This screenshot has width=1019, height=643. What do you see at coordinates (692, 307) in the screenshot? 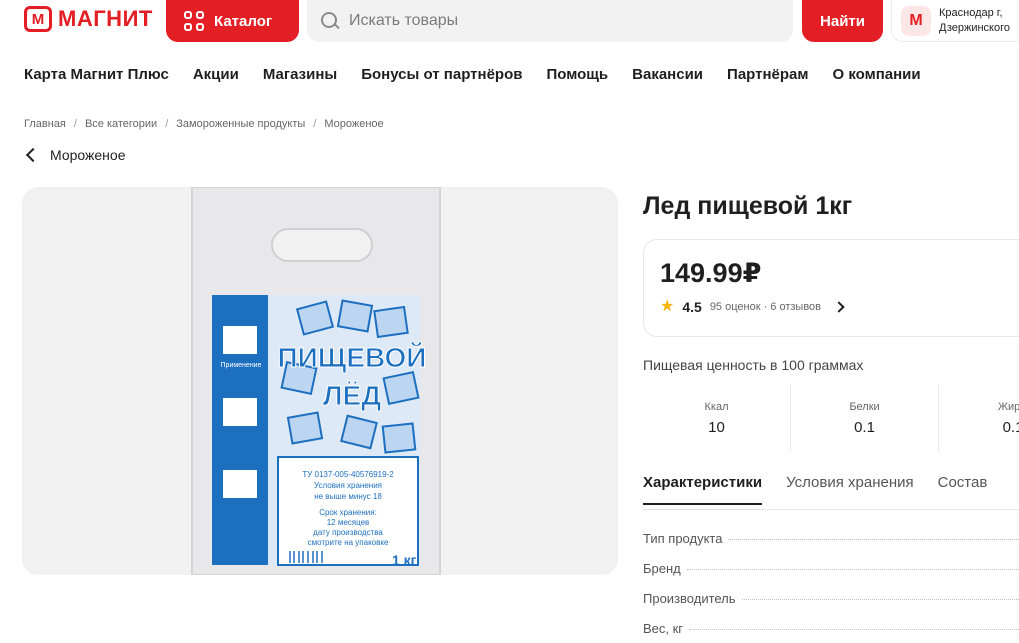
I see `rating-value: 4.5` at bounding box center [692, 307].